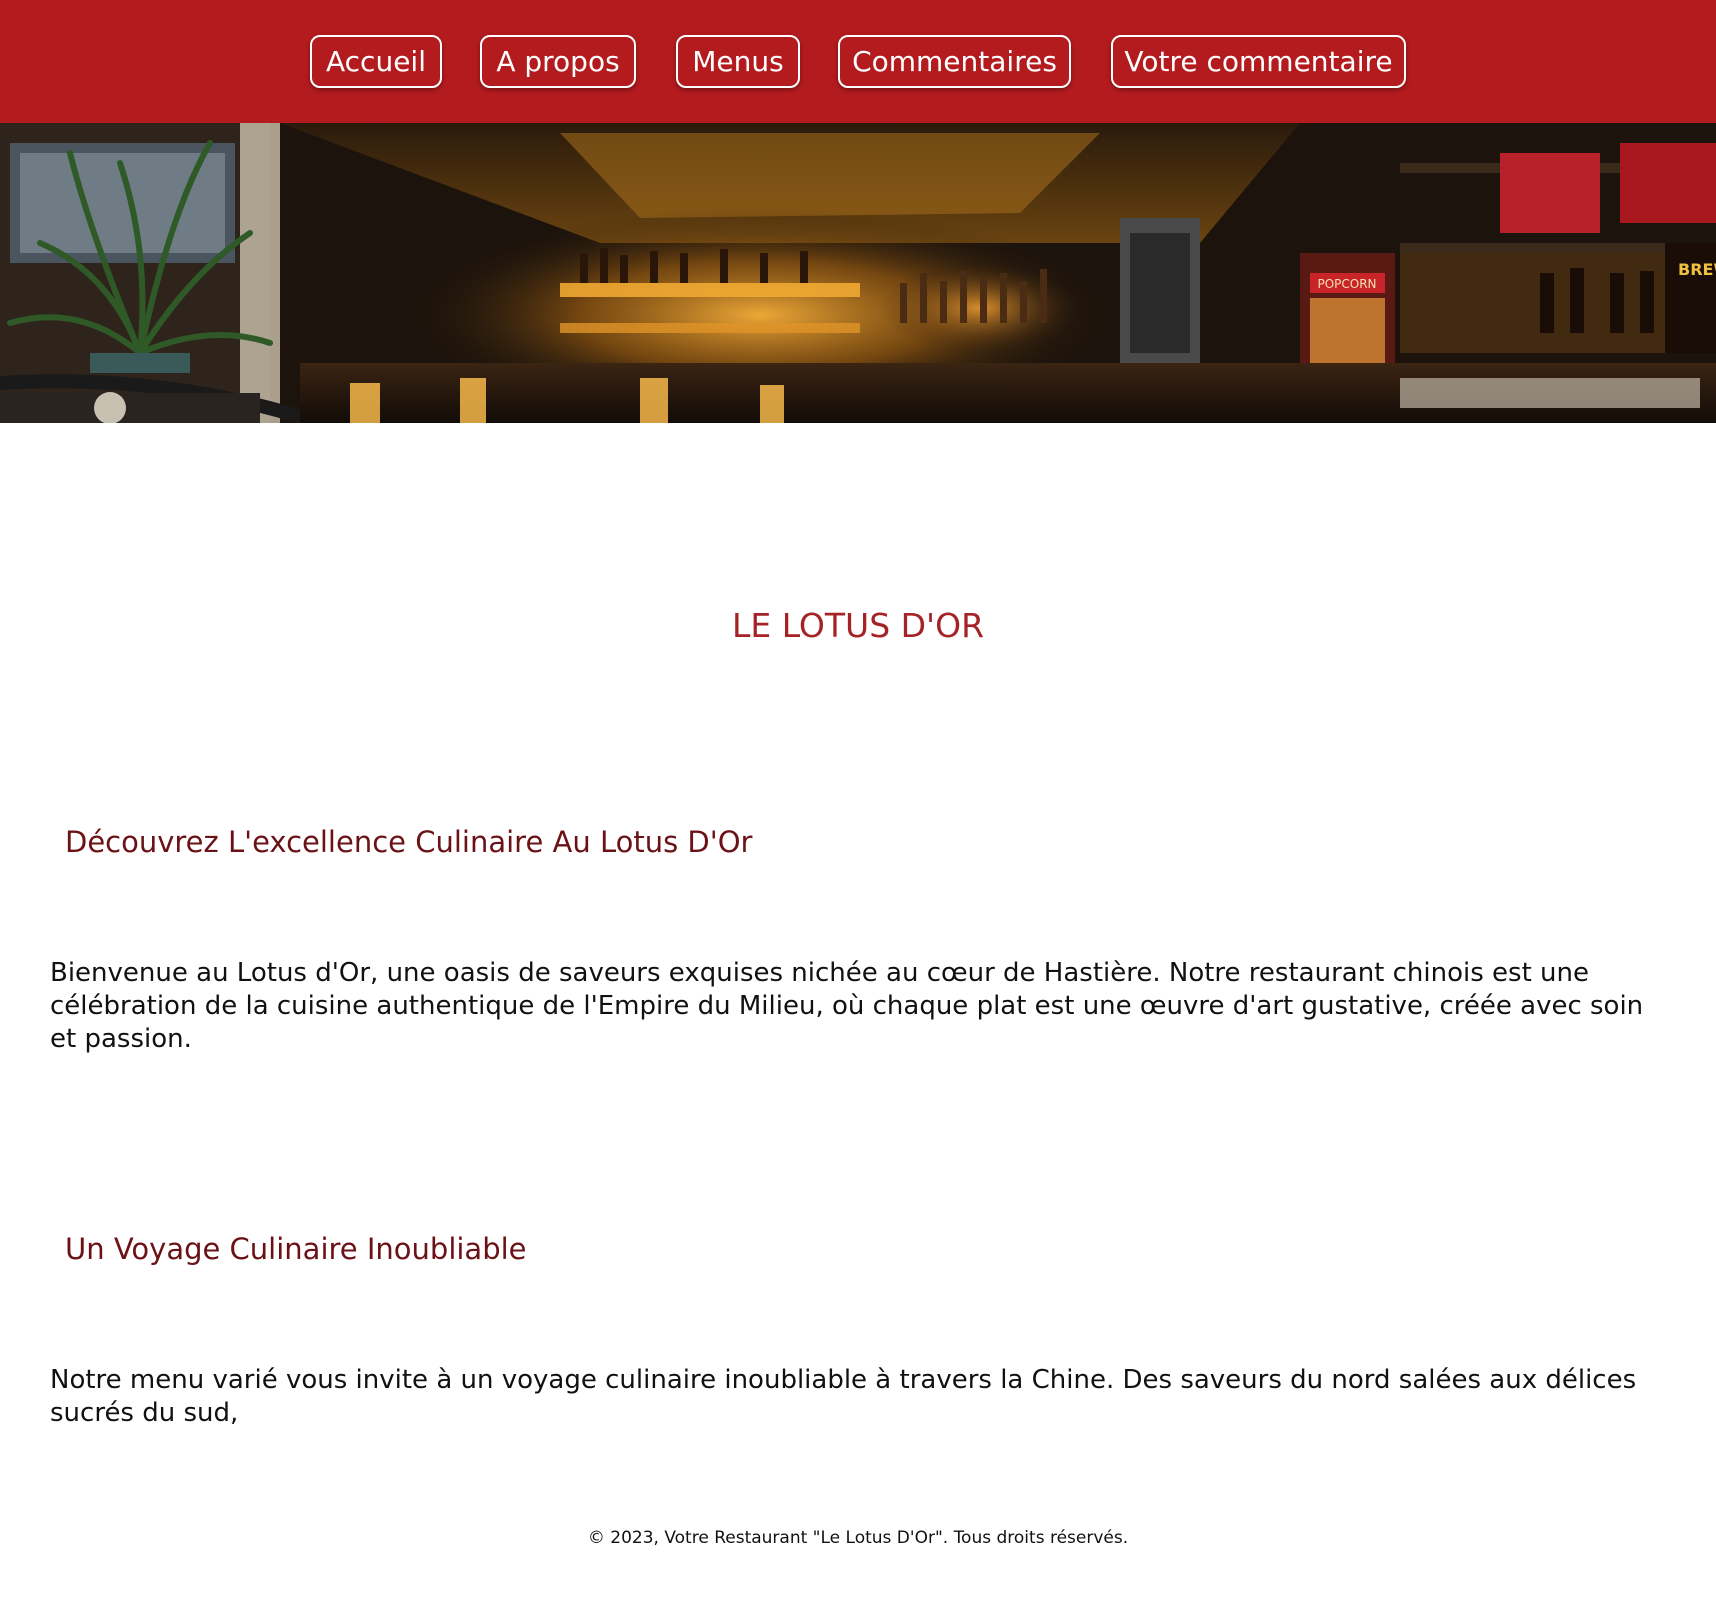 The height and width of the screenshot is (1609, 1716). What do you see at coordinates (738, 61) in the screenshot?
I see `nav-menus-button: Menus` at bounding box center [738, 61].